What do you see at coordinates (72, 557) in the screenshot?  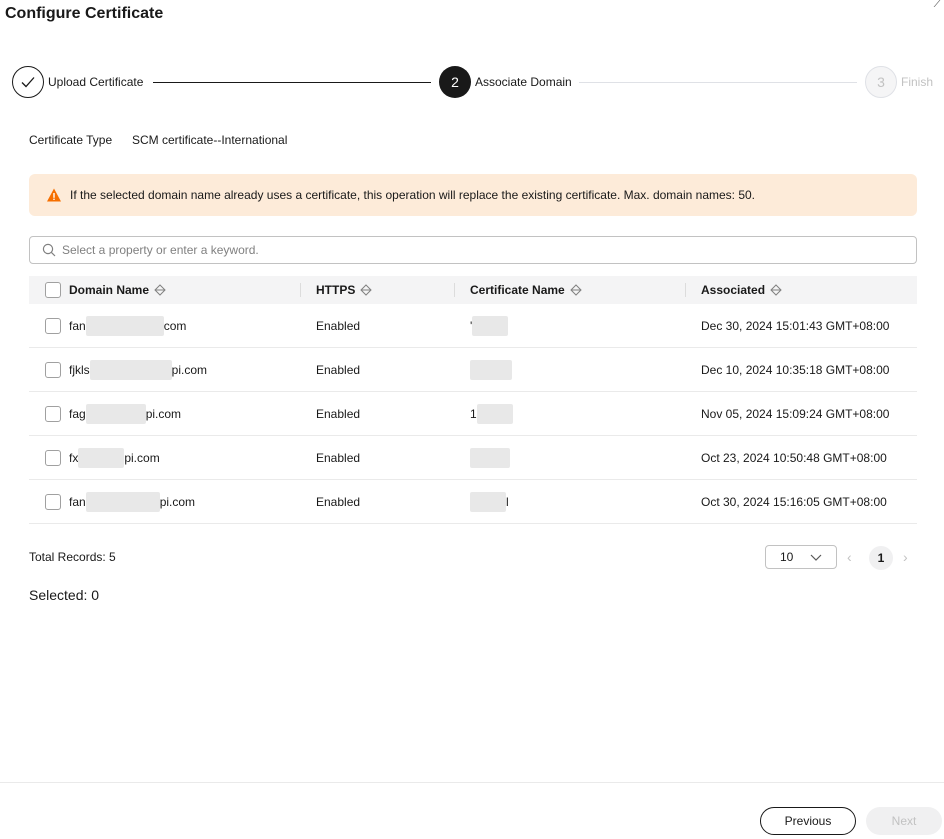 I see `total-records: Total Records: 5` at bounding box center [72, 557].